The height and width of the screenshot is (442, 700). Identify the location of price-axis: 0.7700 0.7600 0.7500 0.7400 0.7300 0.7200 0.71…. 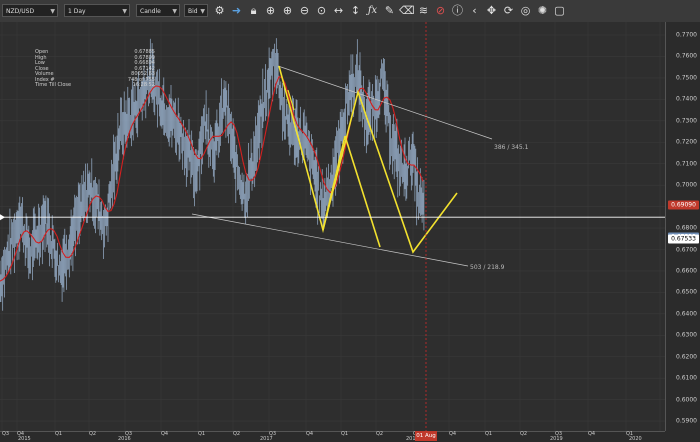
(682, 226).